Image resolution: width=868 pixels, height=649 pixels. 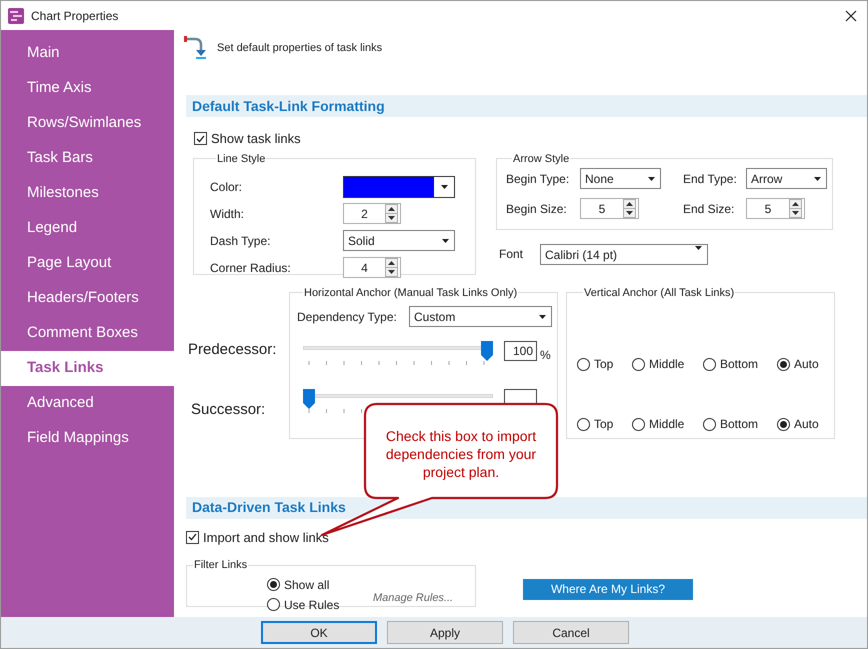 I want to click on app-icon, so click(x=16, y=16).